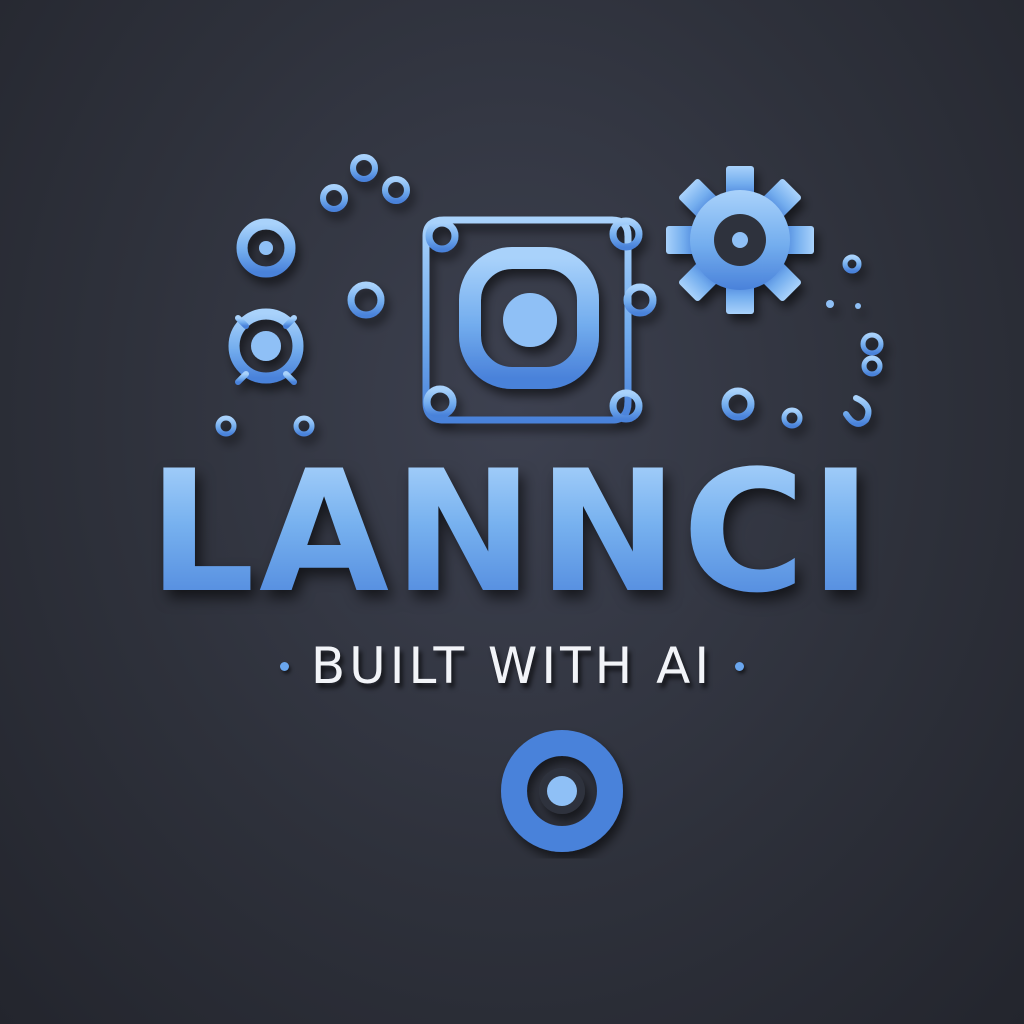 The height and width of the screenshot is (1024, 1024). I want to click on tagline-row: BUILT WITH AI, so click(512, 666).